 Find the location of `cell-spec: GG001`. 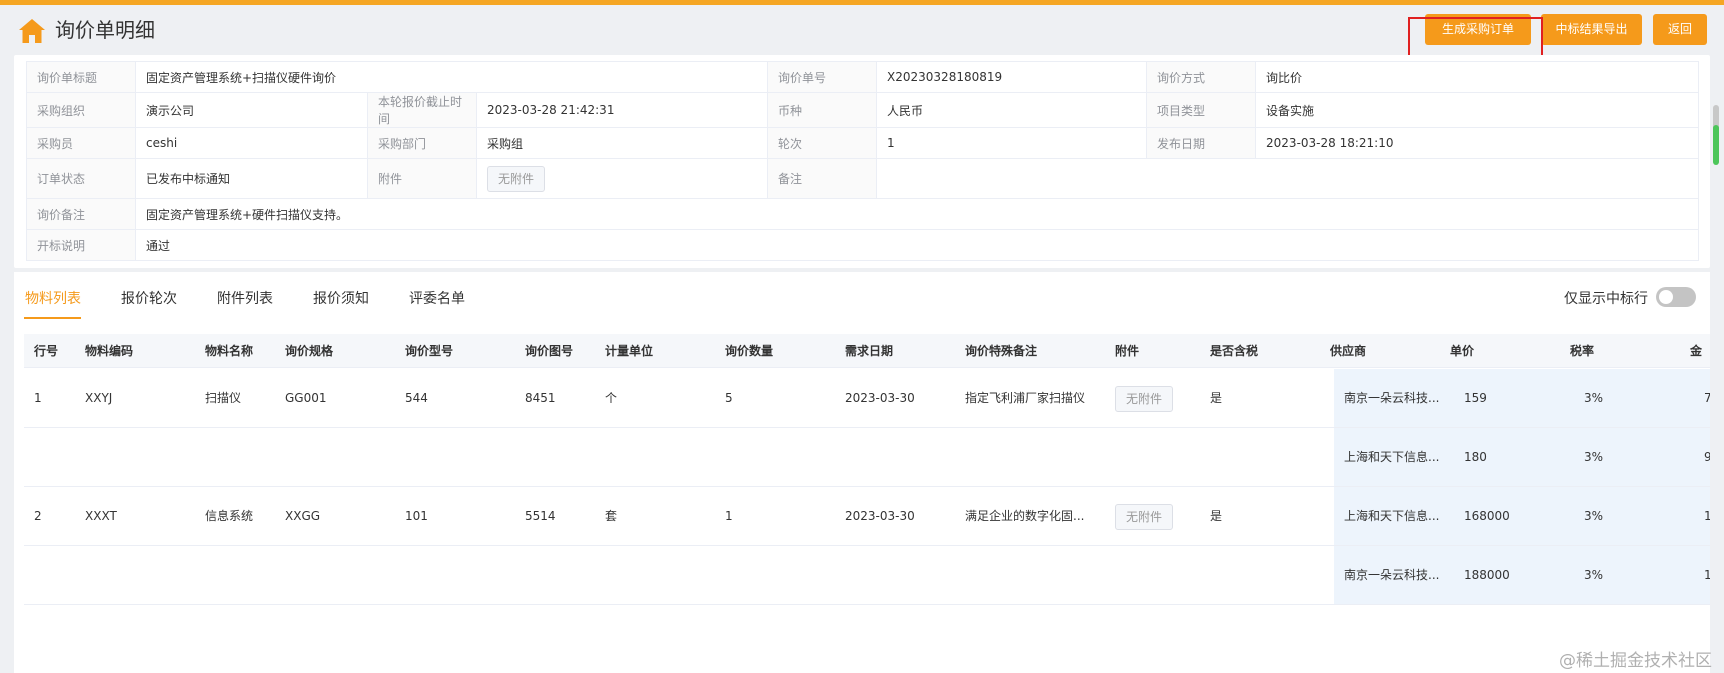

cell-spec: GG001 is located at coordinates (306, 398).